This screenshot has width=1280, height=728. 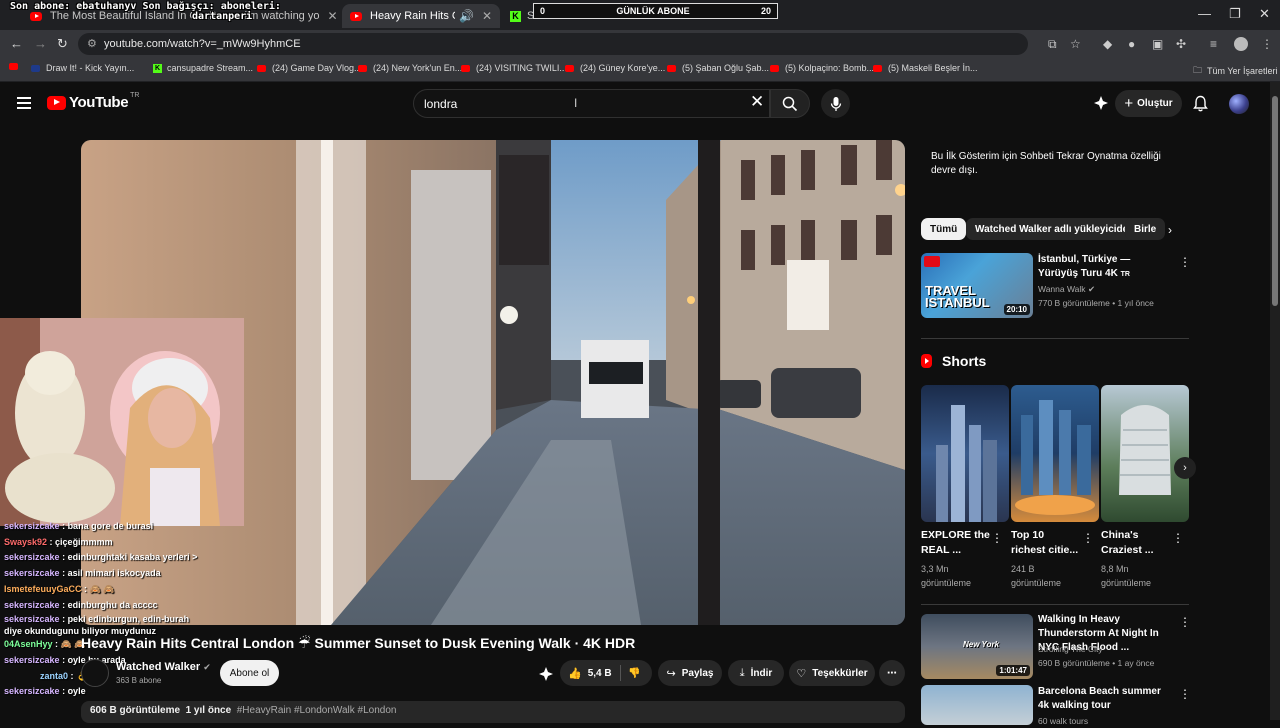 What do you see at coordinates (1264, 14) in the screenshot?
I see `close-window-icon: ✕` at bounding box center [1264, 14].